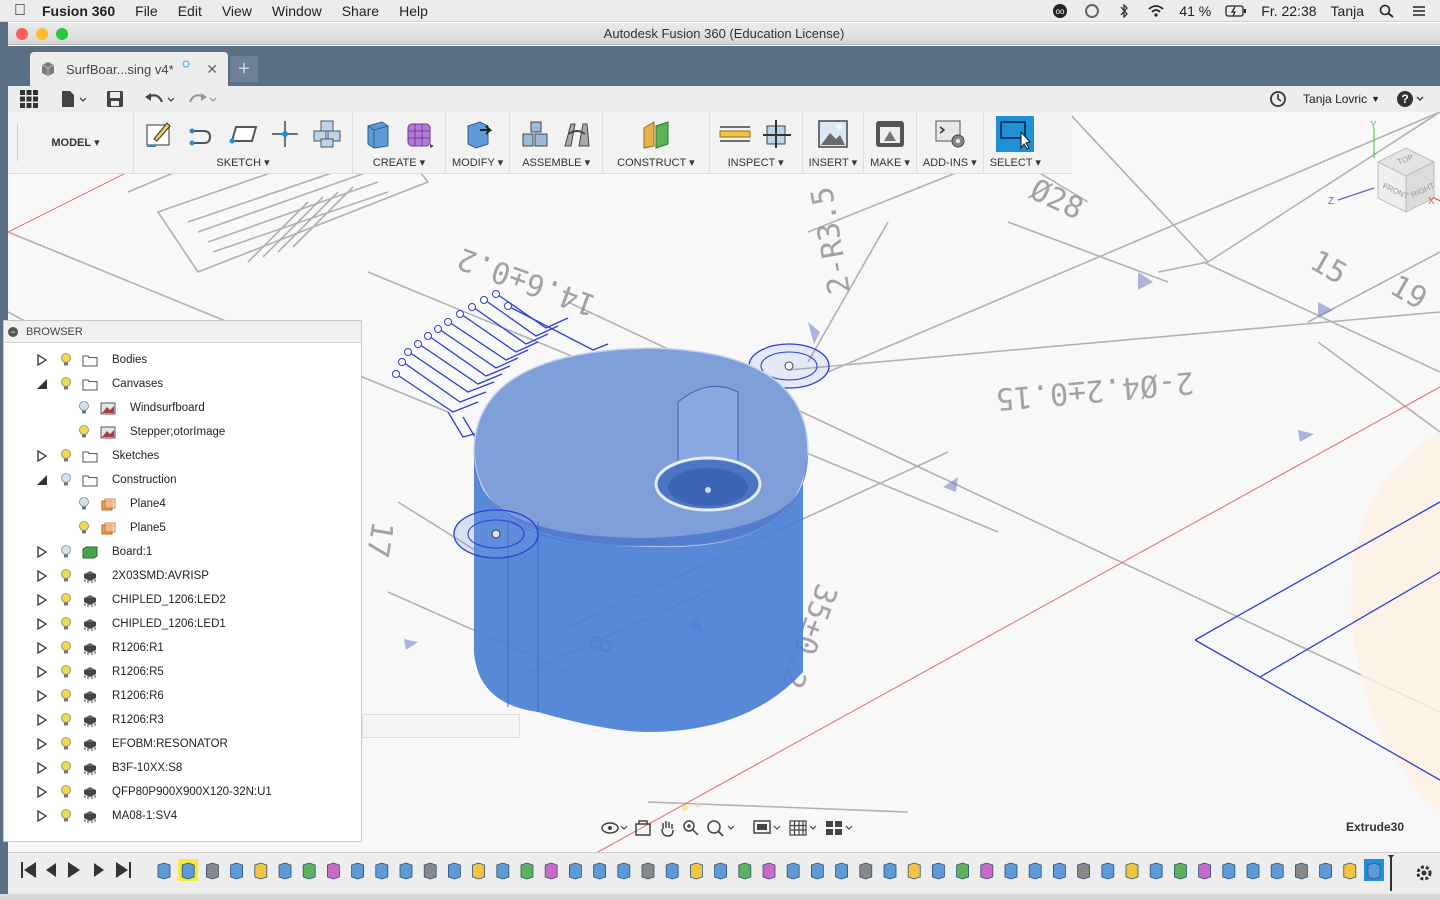 The width and height of the screenshot is (1440, 900). I want to click on wifi-icon, so click(1156, 11).